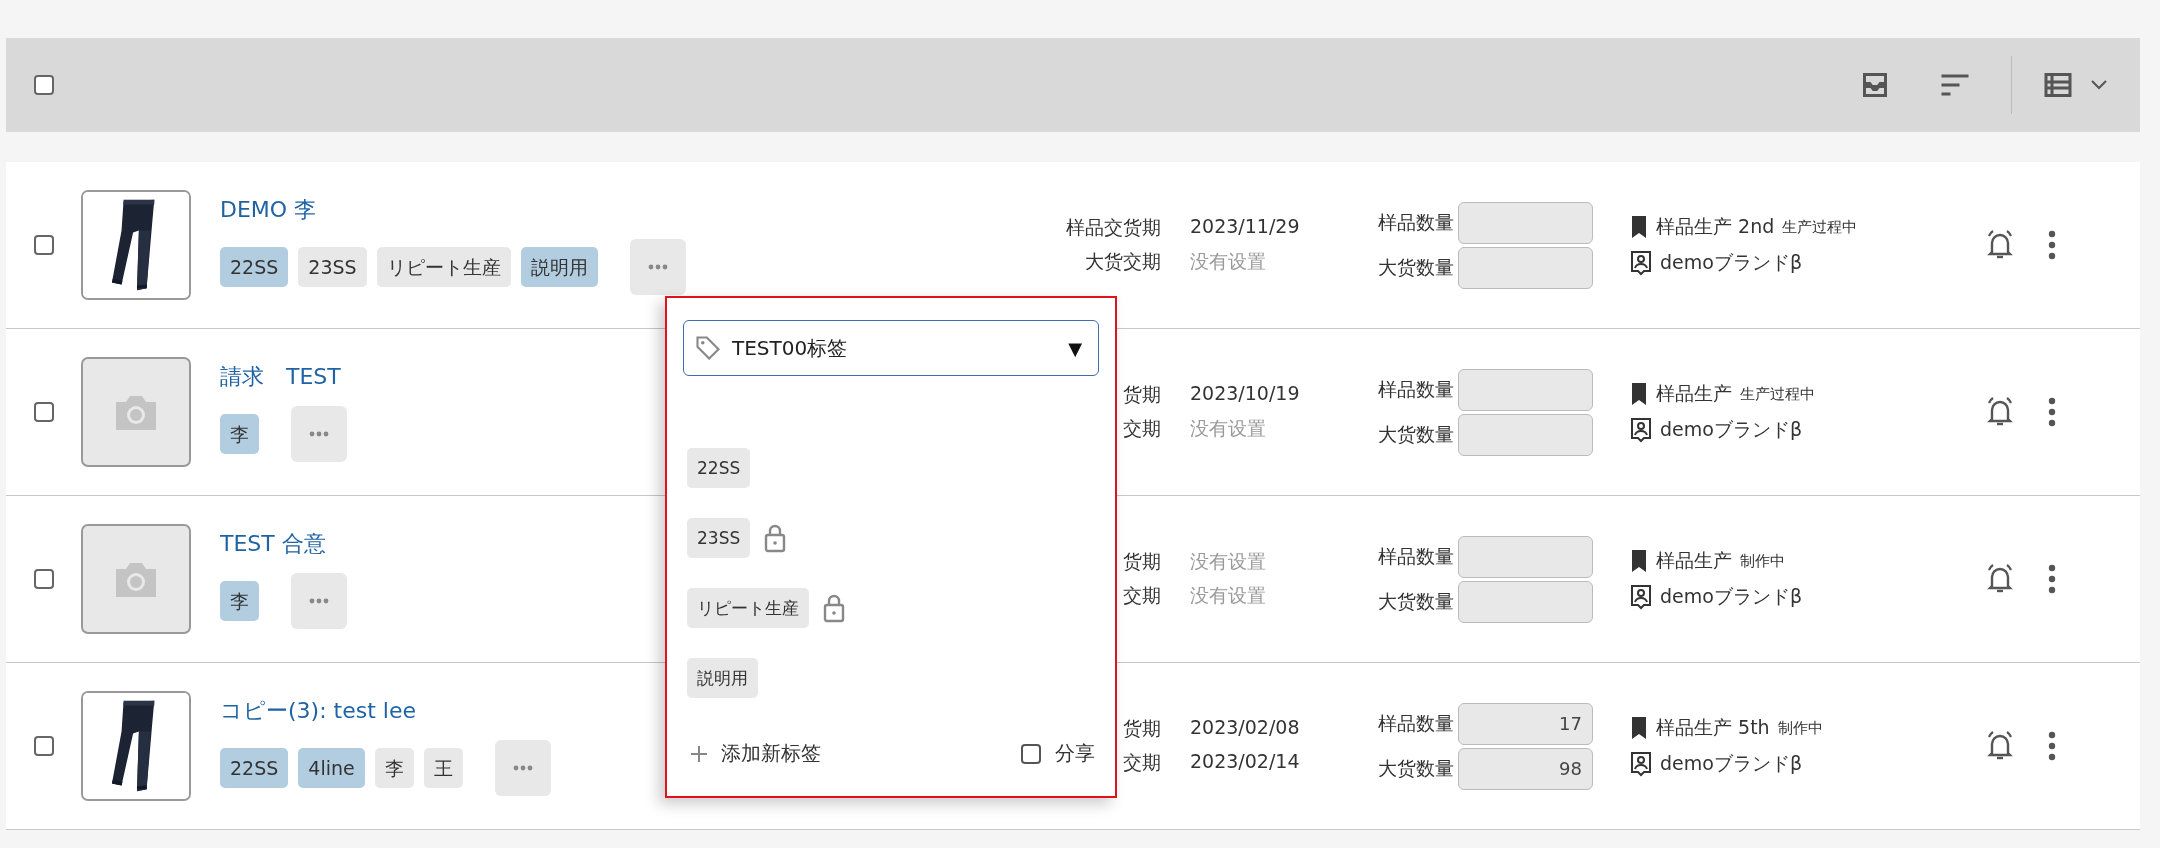 The width and height of the screenshot is (2160, 848). I want to click on chevron-down-icon, so click(2099, 85).